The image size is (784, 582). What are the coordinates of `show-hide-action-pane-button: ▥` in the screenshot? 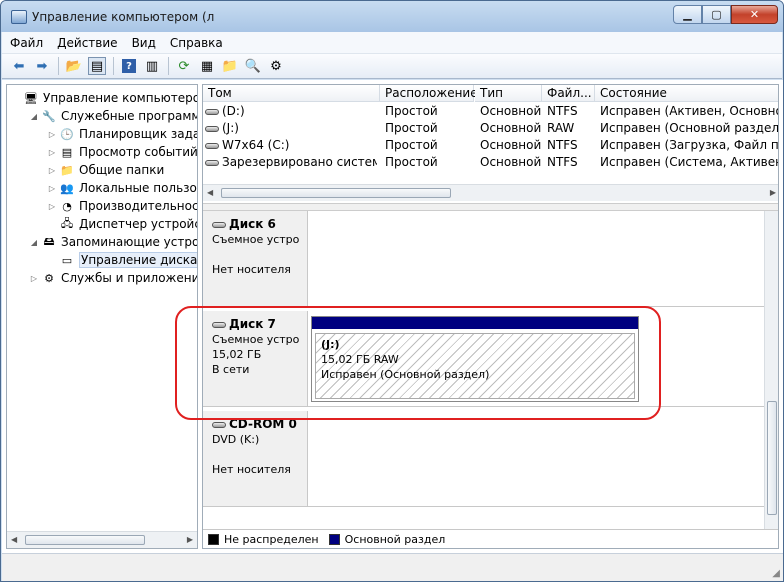 It's located at (152, 66).